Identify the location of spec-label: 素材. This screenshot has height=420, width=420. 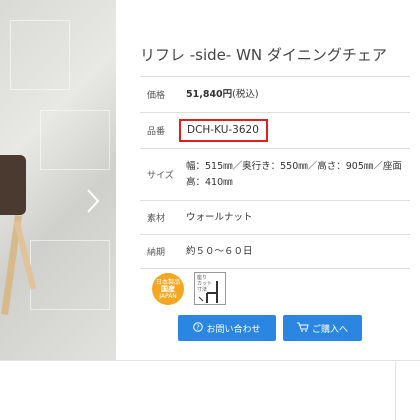
(156, 219).